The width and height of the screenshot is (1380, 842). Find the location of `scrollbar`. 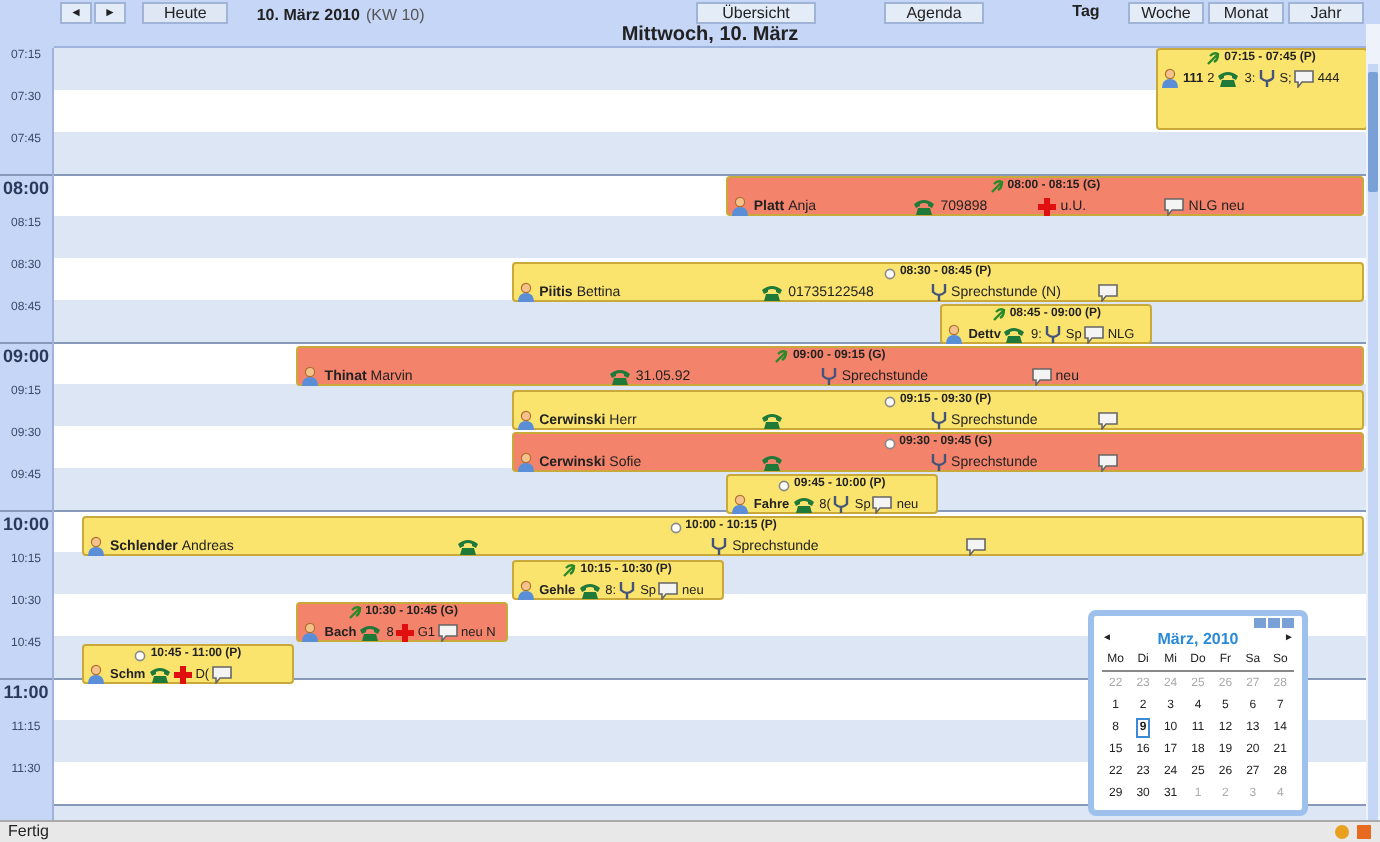

scrollbar is located at coordinates (1373, 422).